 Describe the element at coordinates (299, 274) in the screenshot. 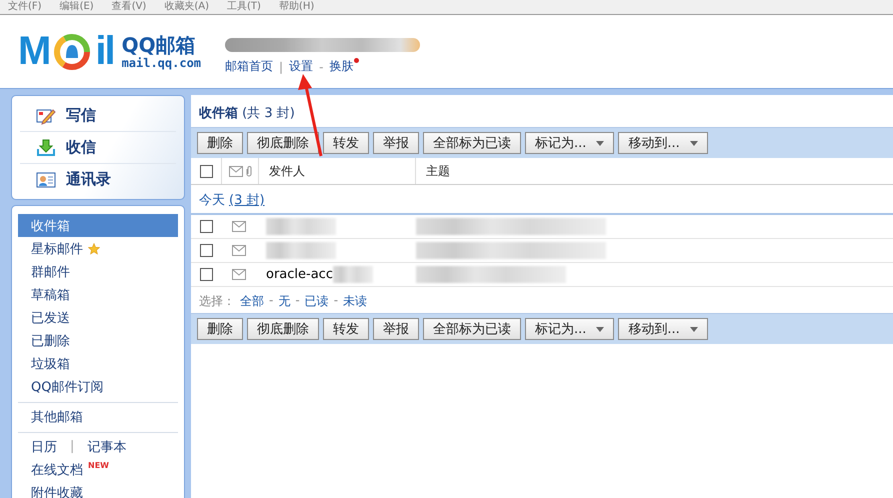

I see `sender-text: oracle-acc` at that location.